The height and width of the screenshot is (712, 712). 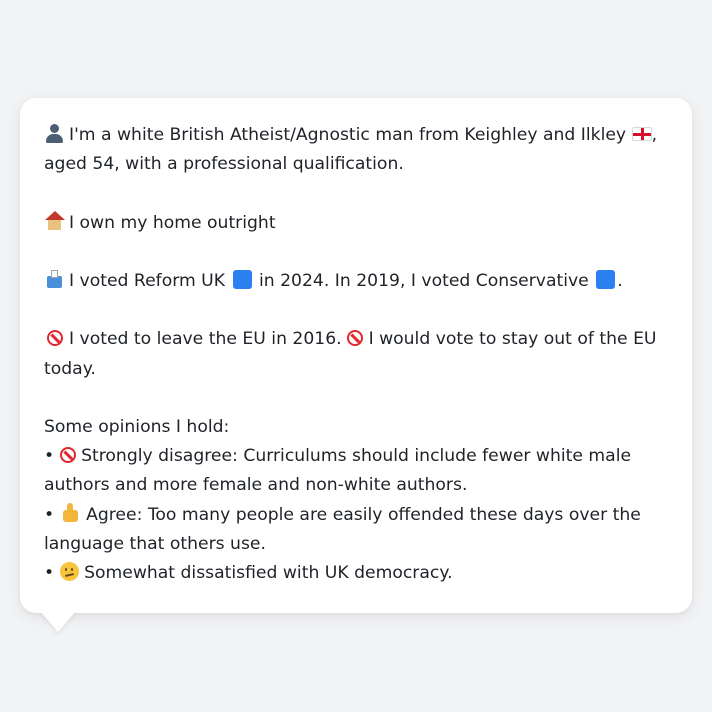 What do you see at coordinates (137, 426) in the screenshot?
I see `opinions-heading: Some opinions I hold:` at bounding box center [137, 426].